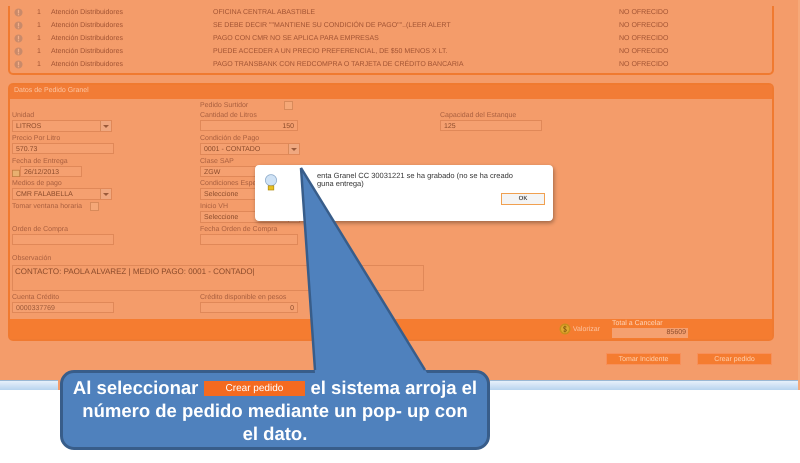  What do you see at coordinates (255, 388) in the screenshot?
I see `create-order-button: Crear pedido` at bounding box center [255, 388].